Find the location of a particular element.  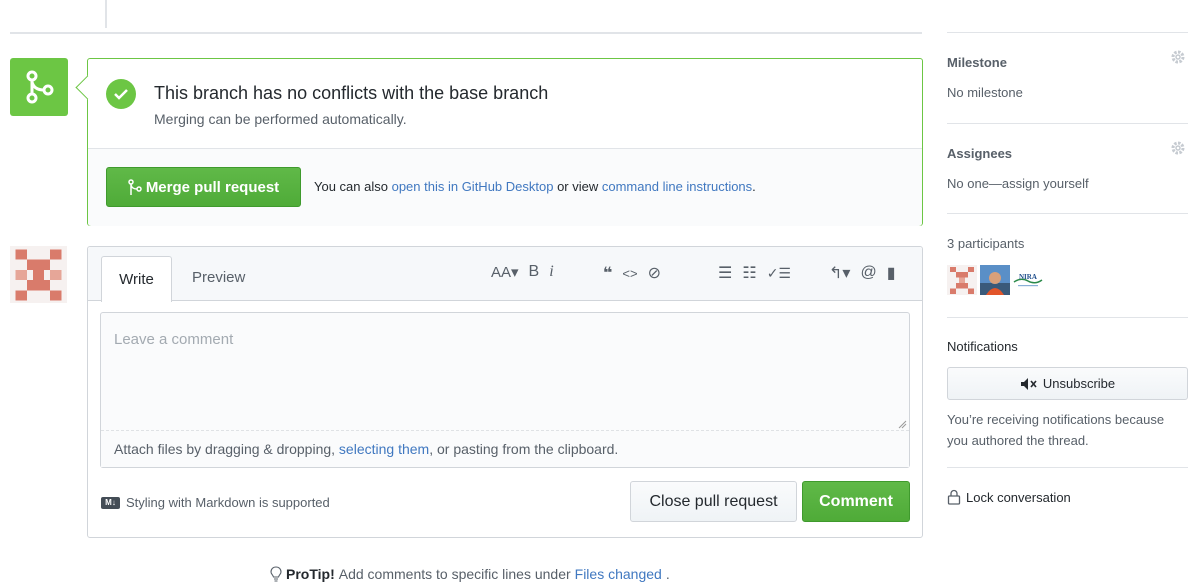

lightbulb-icon is located at coordinates (276, 574).